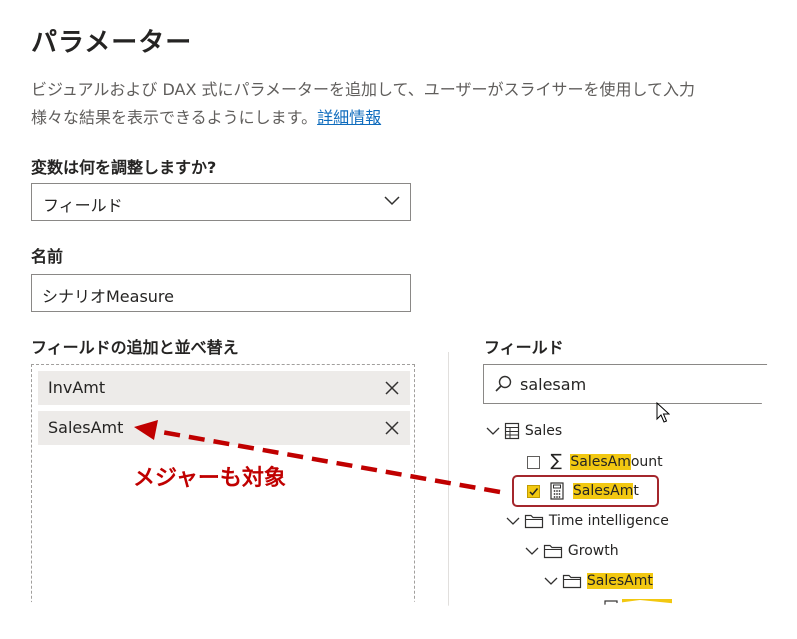  Describe the element at coordinates (543, 431) in the screenshot. I see `tree-item-label: Sales` at that location.